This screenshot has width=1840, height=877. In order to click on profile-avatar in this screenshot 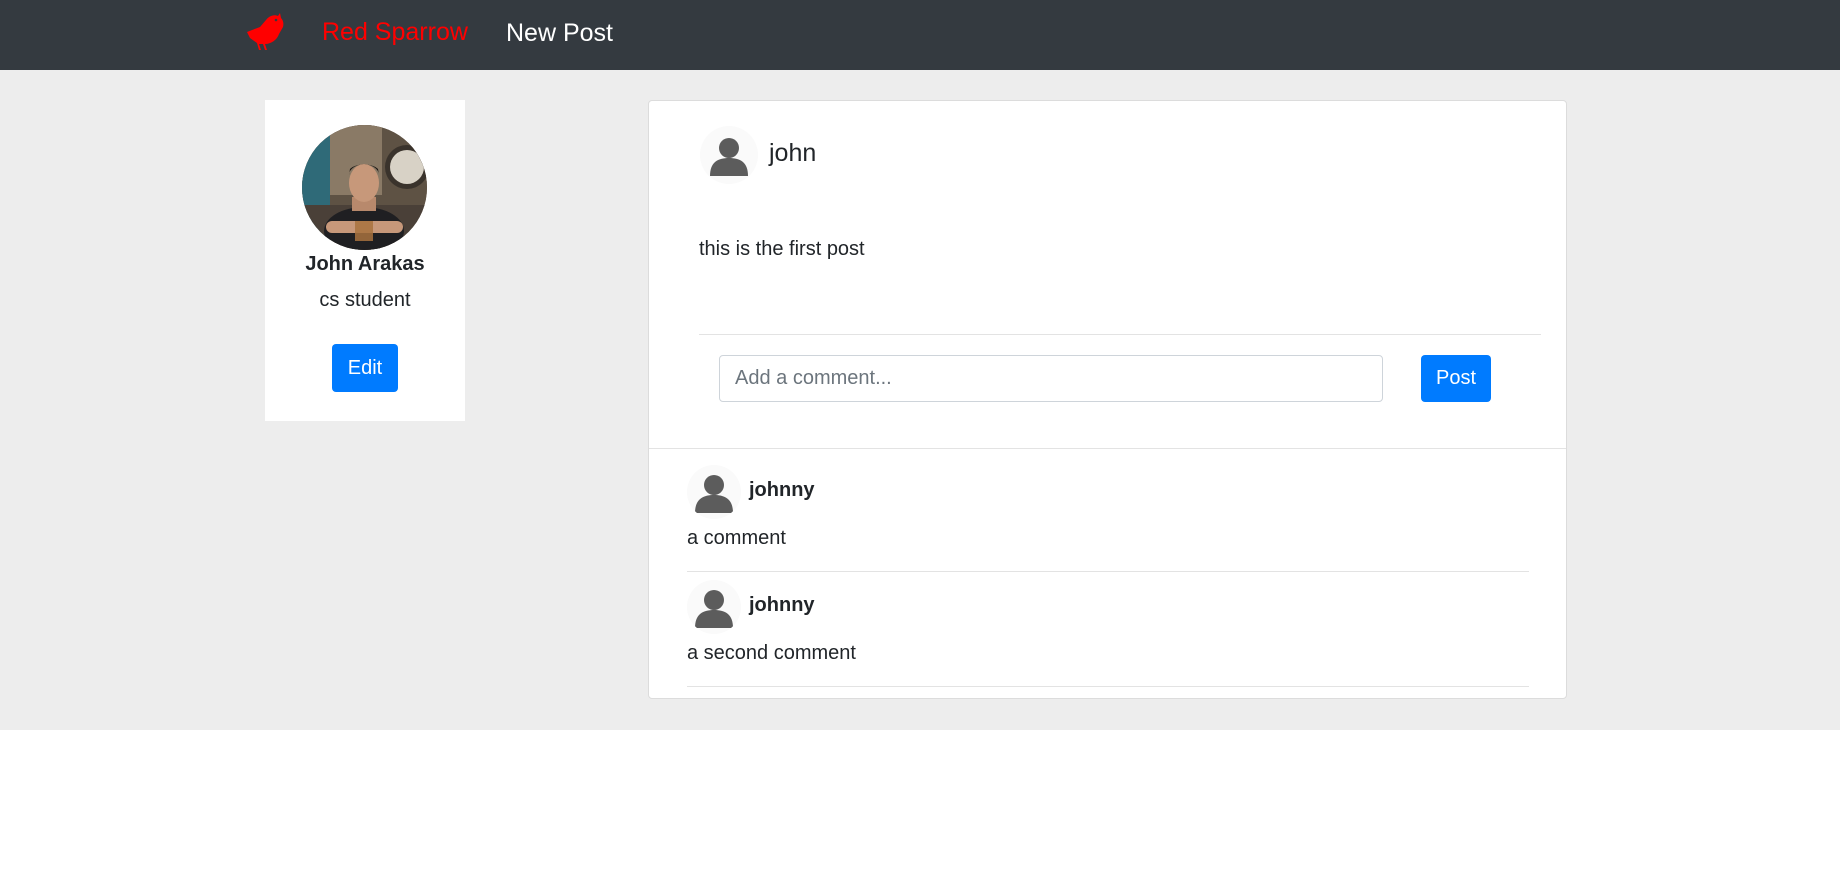, I will do `click(364, 187)`.